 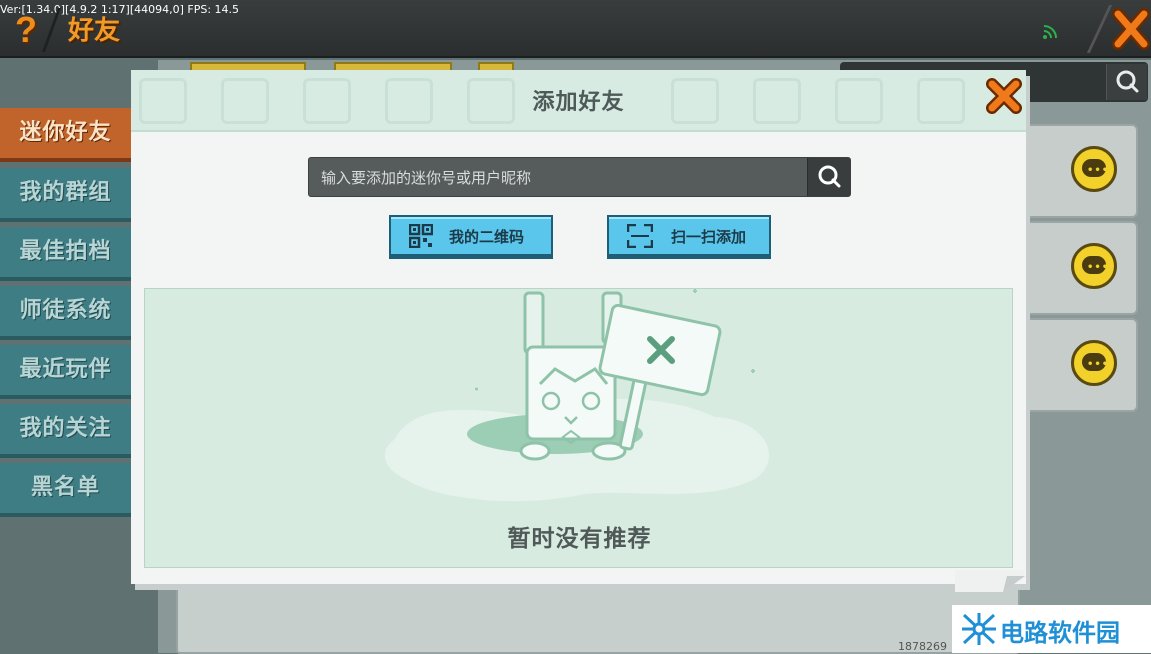 What do you see at coordinates (577, 395) in the screenshot?
I see `empty-mascot-illustration` at bounding box center [577, 395].